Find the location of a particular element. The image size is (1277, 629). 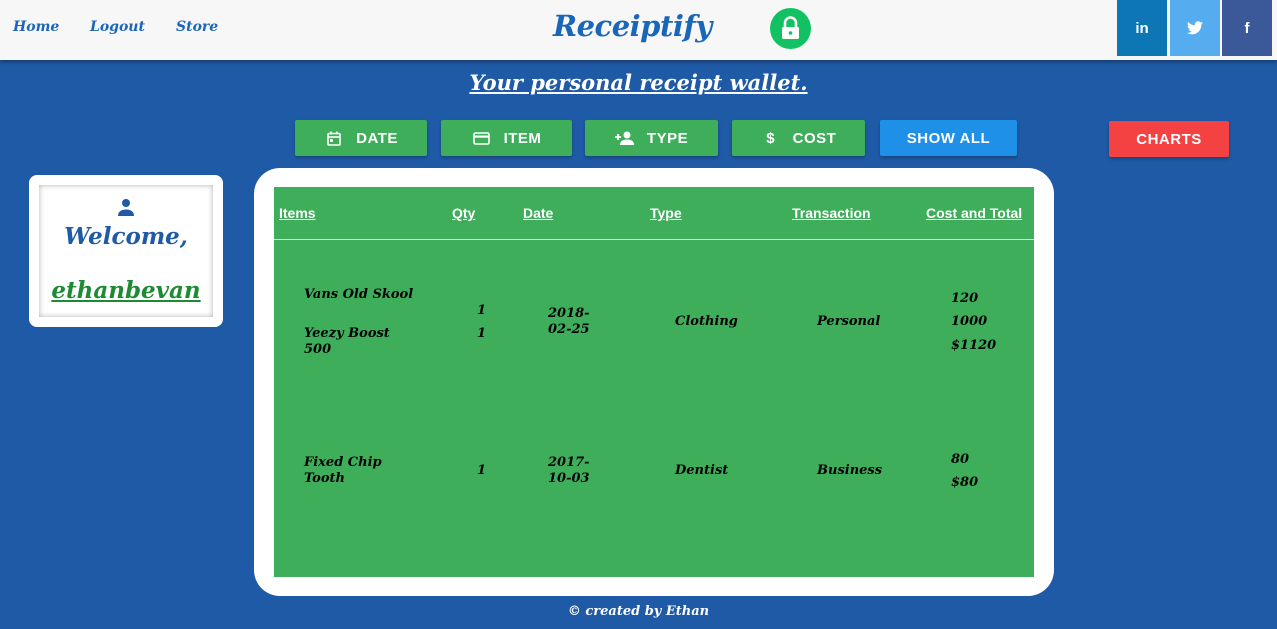

nav-store-link: Store is located at coordinates (197, 27).